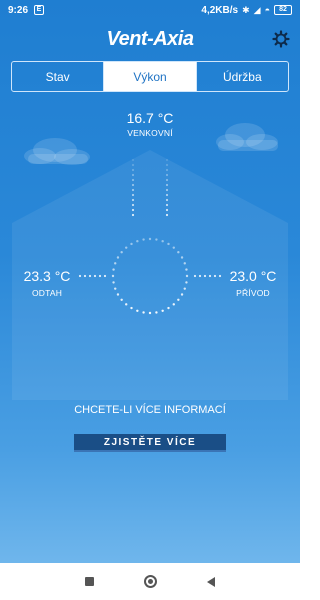 The width and height of the screenshot is (320, 600). Describe the element at coordinates (150, 10) in the screenshot. I see `status-bar: 9:26 E 4,2KB/s ✱ ◢ ◓ 82` at that location.